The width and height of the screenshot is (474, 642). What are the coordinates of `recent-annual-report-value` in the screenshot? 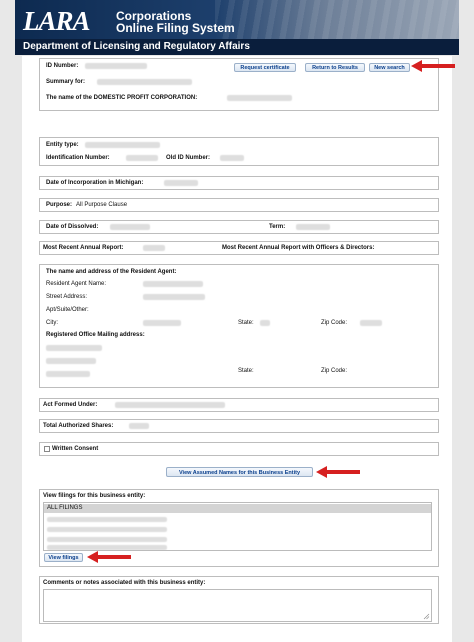 It's located at (154, 248).